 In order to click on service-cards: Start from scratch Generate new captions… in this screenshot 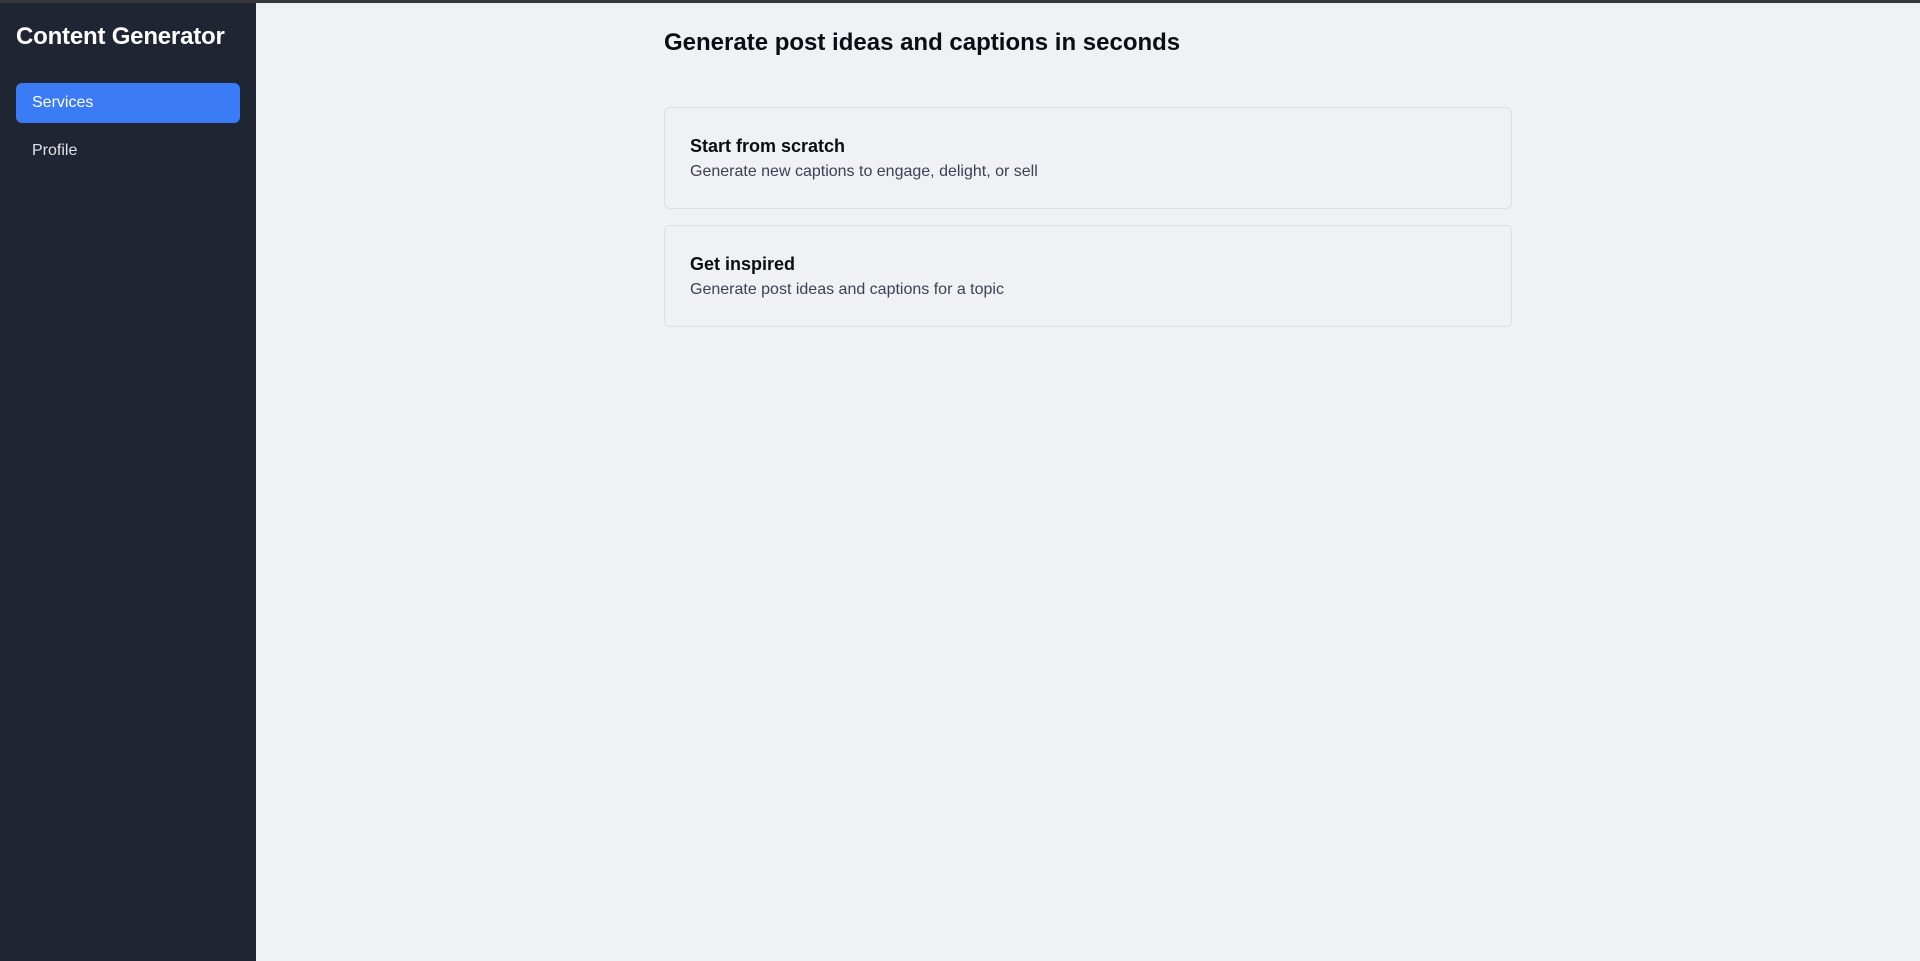, I will do `click(1088, 225)`.